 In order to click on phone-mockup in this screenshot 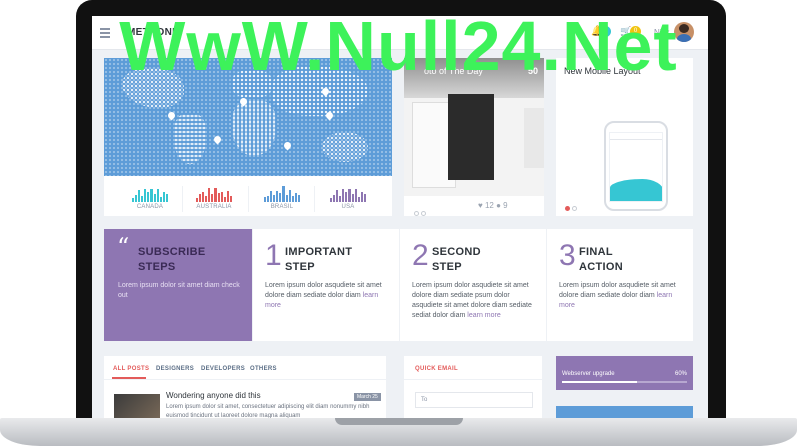, I will do `click(636, 166)`.